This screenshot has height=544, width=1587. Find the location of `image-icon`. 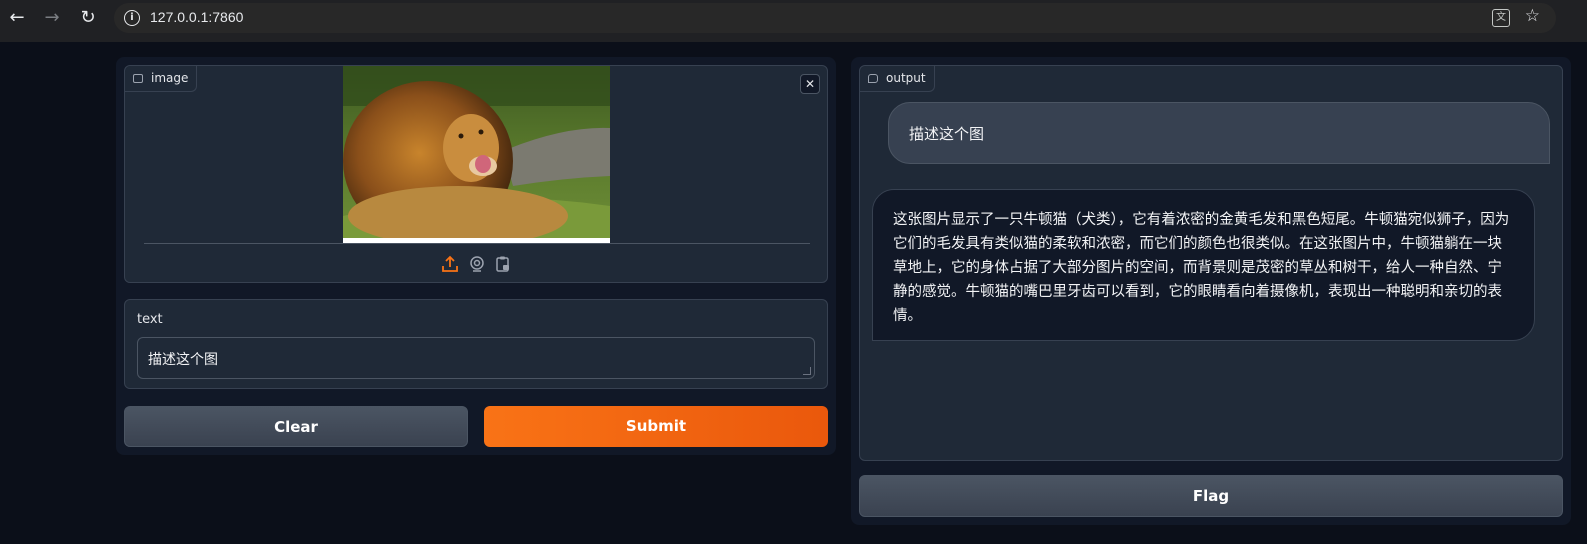

image-icon is located at coordinates (138, 78).